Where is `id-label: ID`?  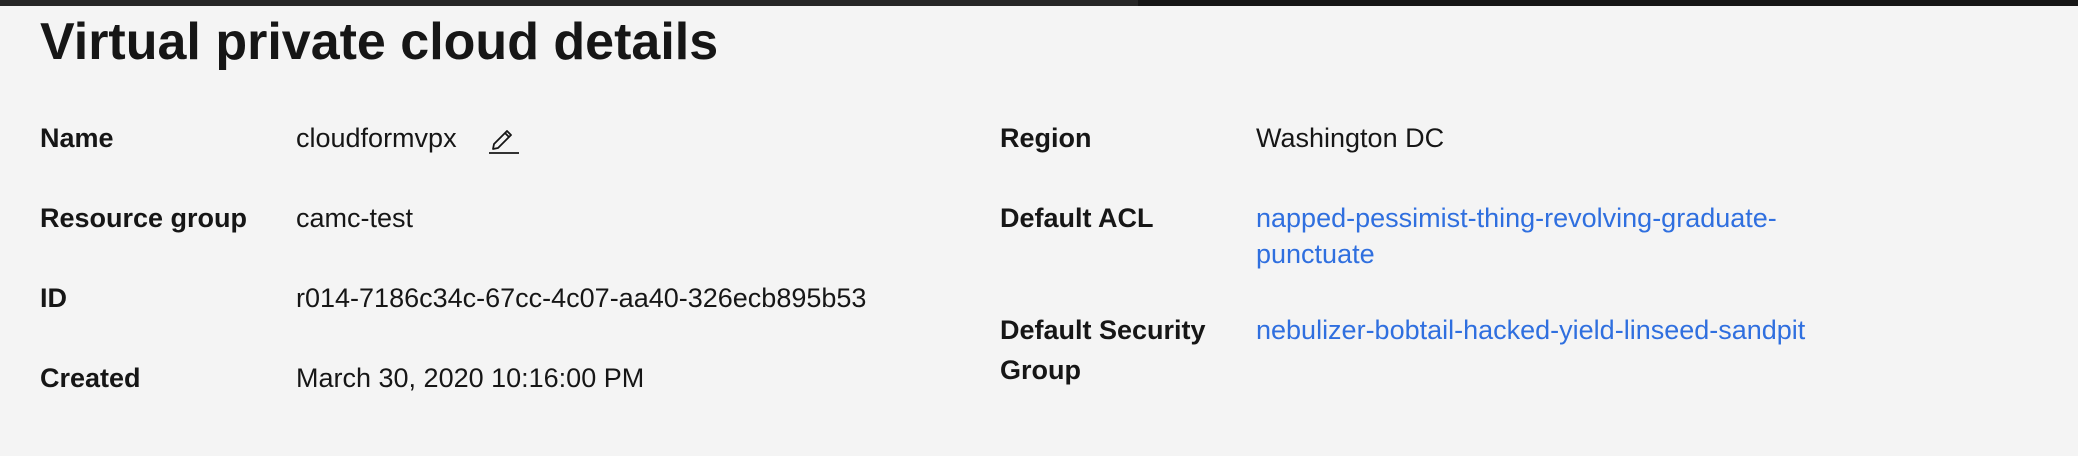 id-label: ID is located at coordinates (53, 298).